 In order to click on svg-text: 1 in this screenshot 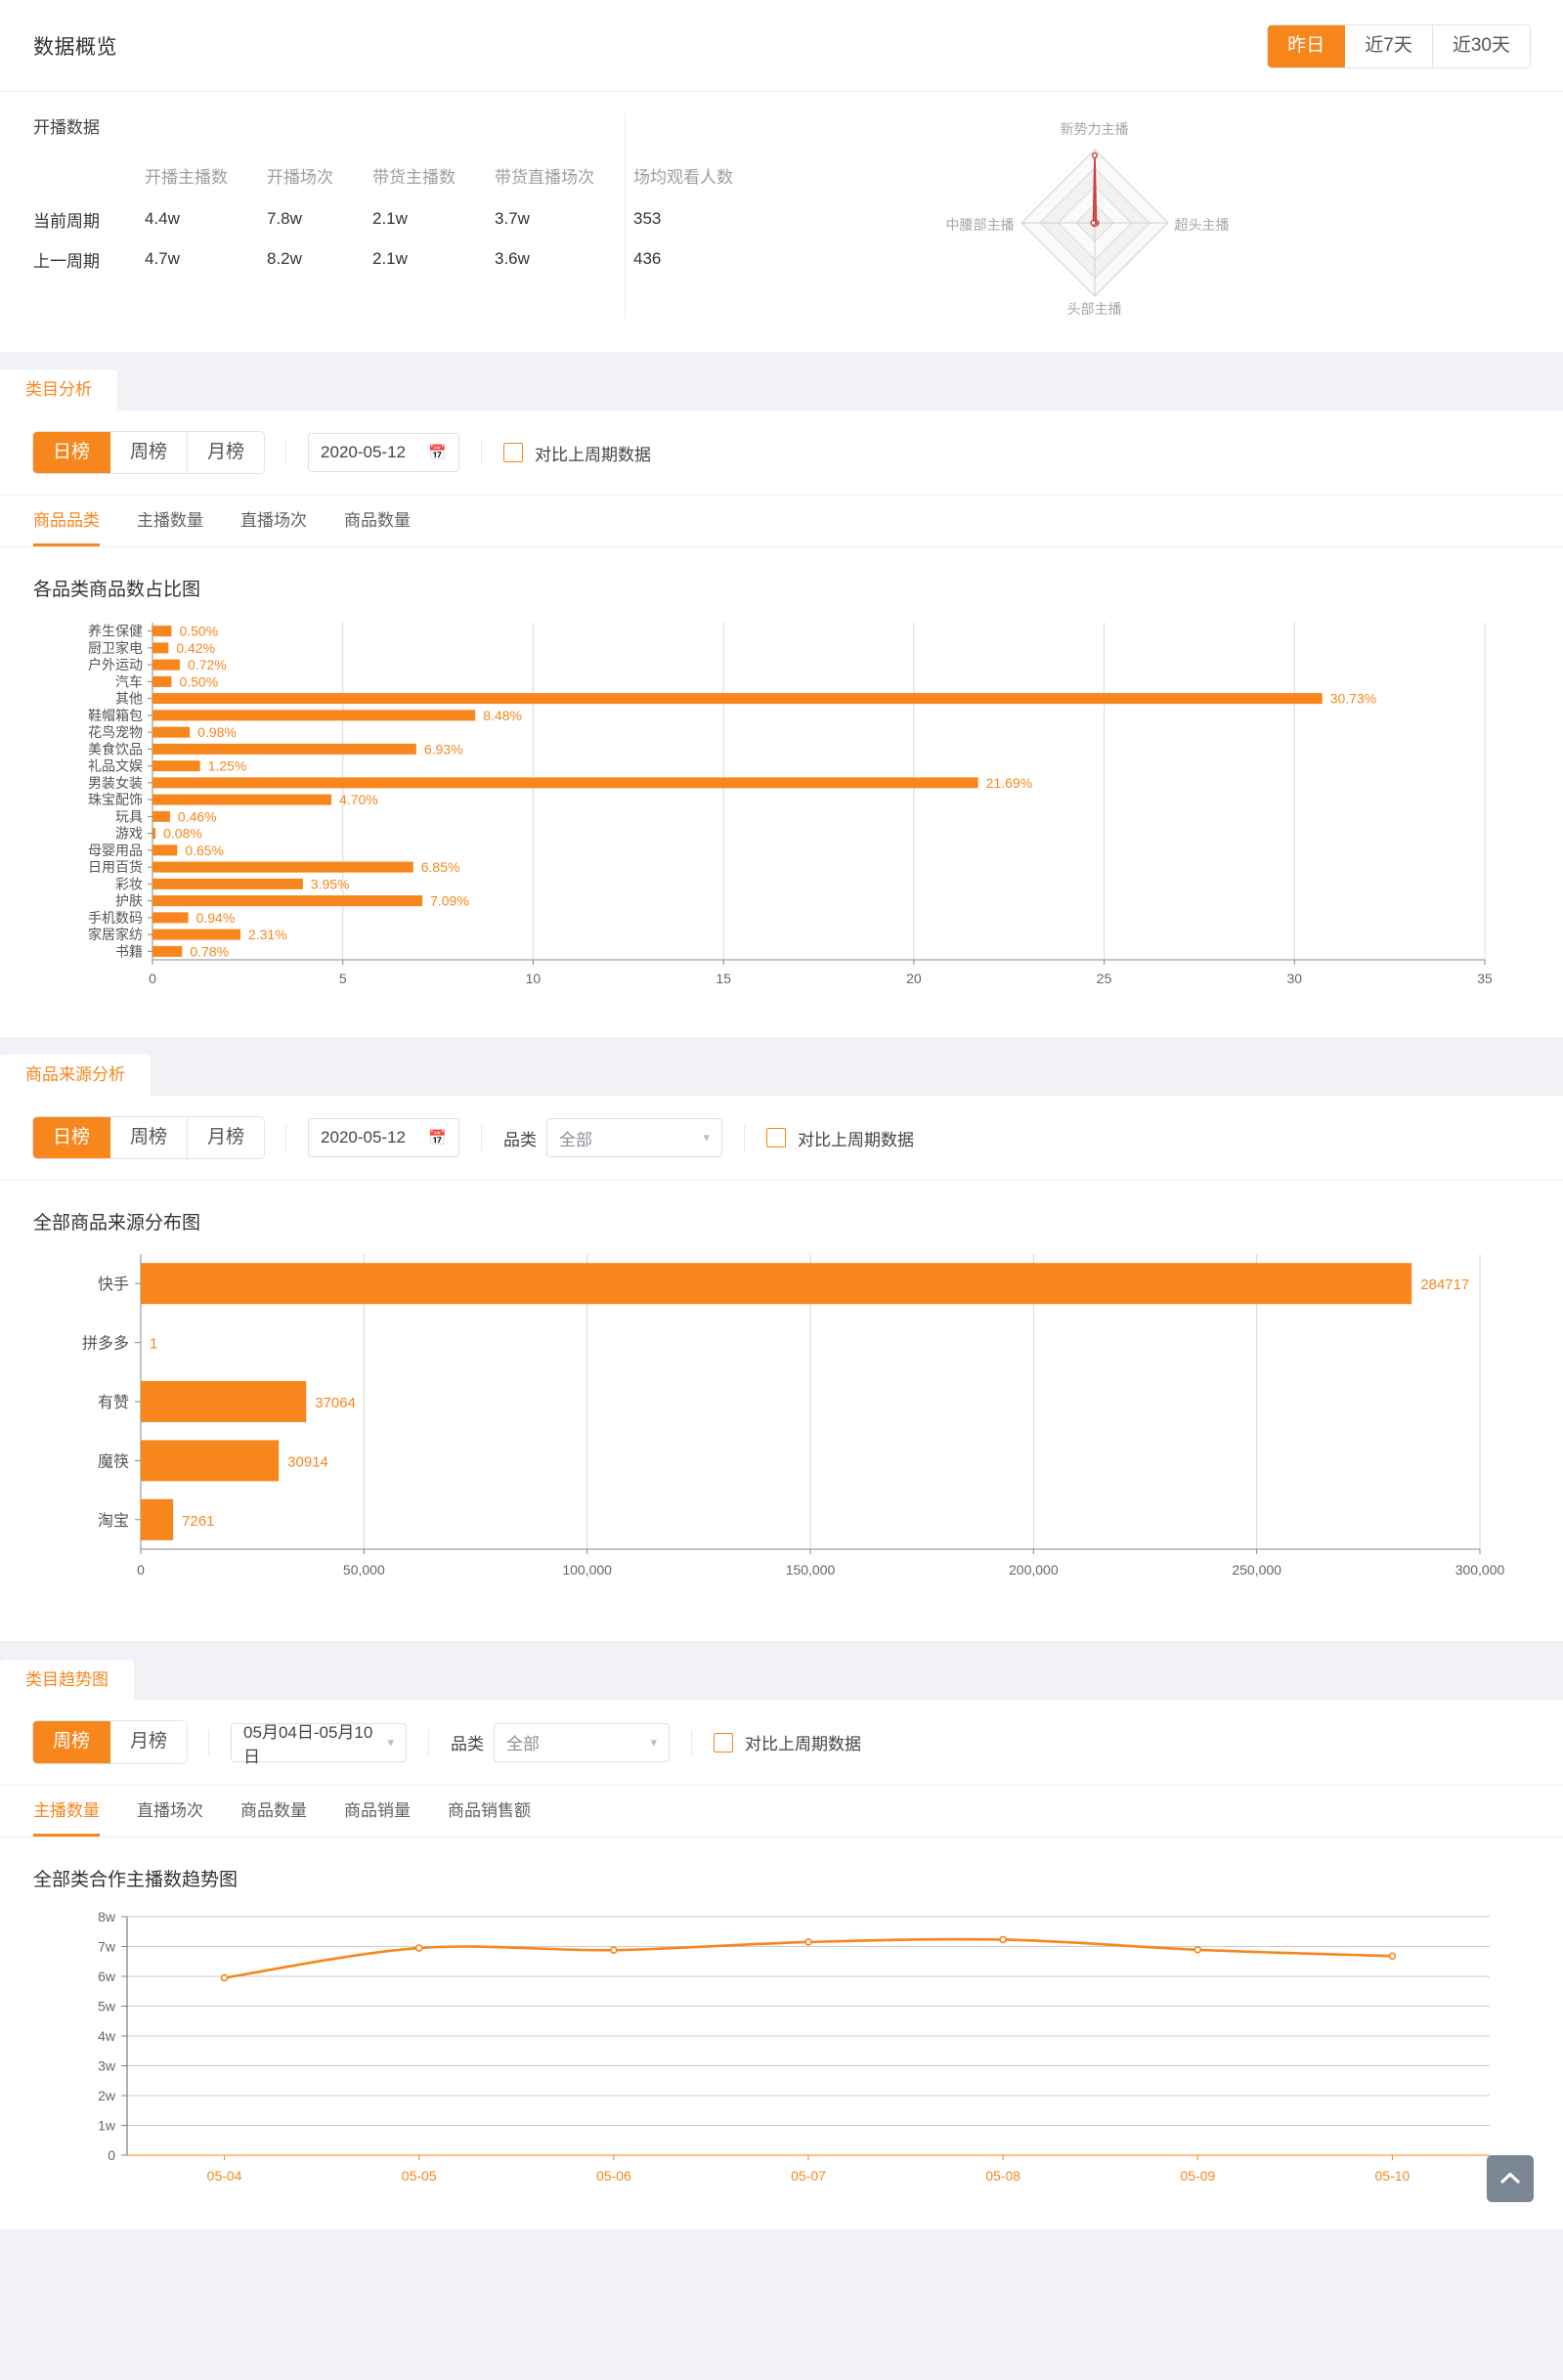, I will do `click(153, 1344)`.